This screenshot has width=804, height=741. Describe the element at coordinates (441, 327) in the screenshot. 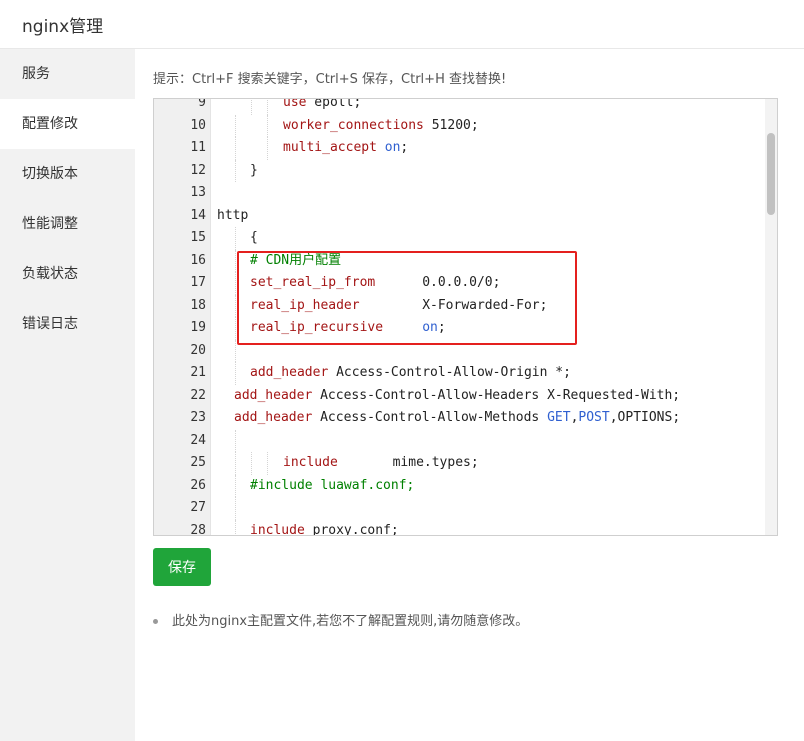

I see `code-token: ;` at that location.